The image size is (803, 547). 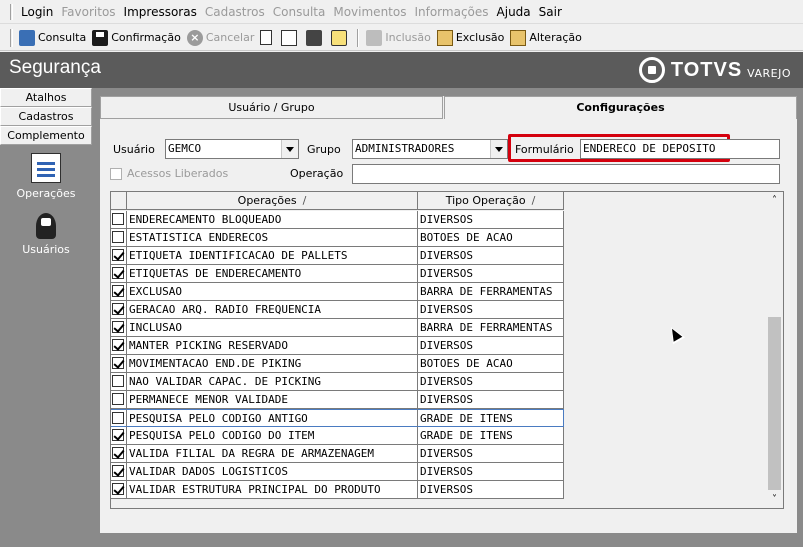 I want to click on new-page-button, so click(x=267, y=38).